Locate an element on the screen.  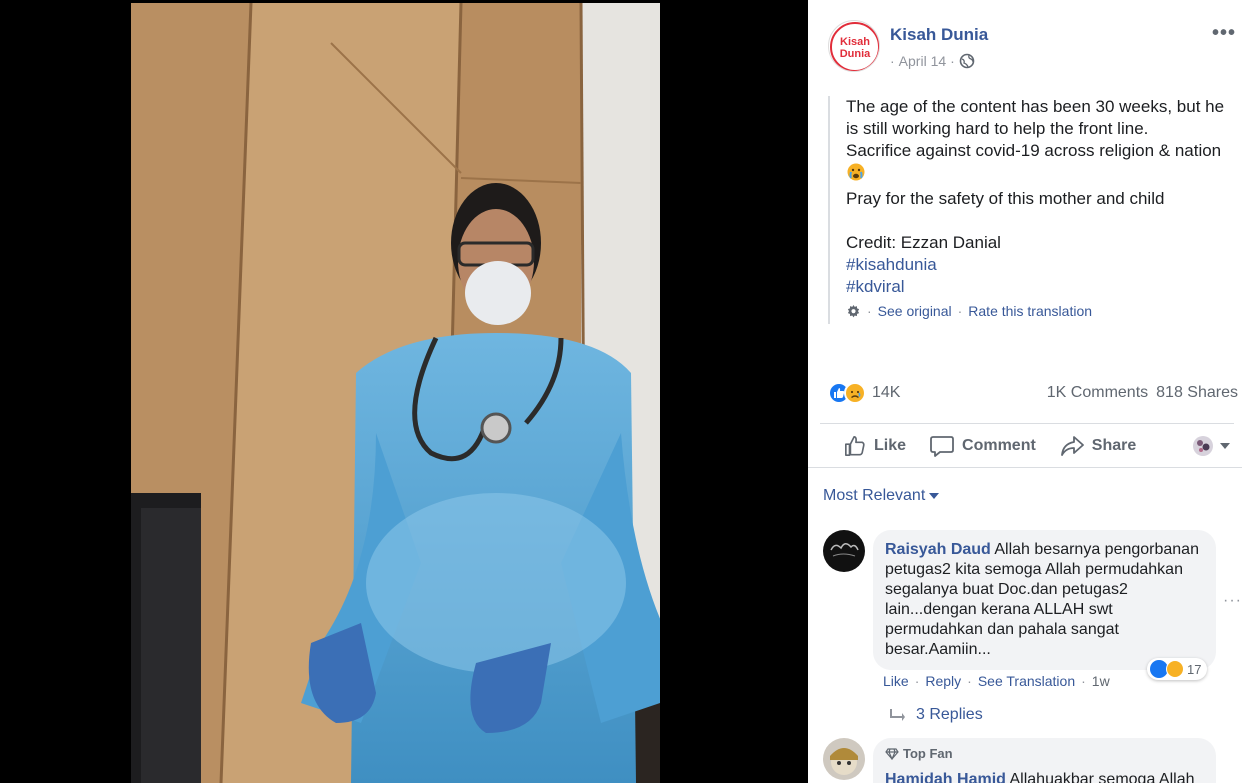
comment-line-1: Hamidah Hamid Allahuakbar semoga Allah is located at coordinates (1044, 776).